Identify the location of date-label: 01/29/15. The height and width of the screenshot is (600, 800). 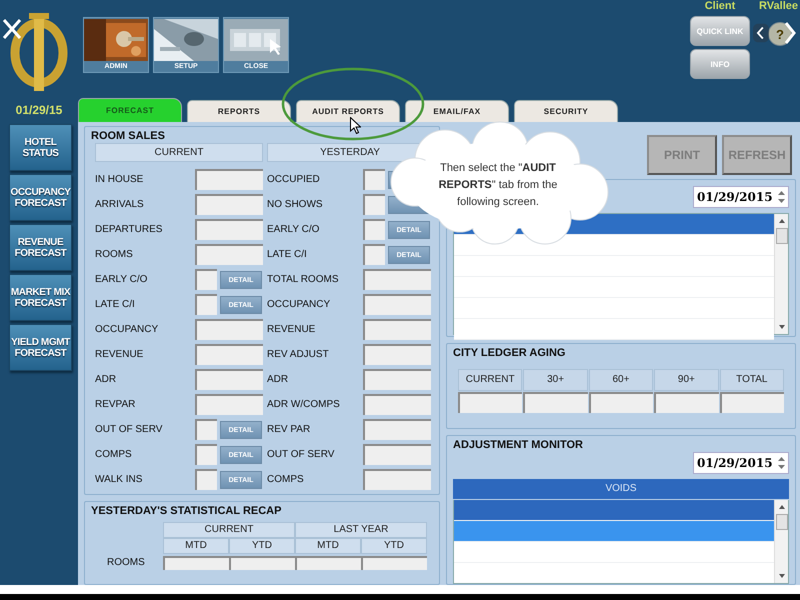
(39, 109).